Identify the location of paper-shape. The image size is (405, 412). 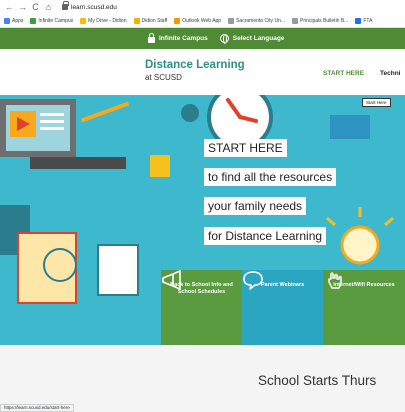
(118, 270).